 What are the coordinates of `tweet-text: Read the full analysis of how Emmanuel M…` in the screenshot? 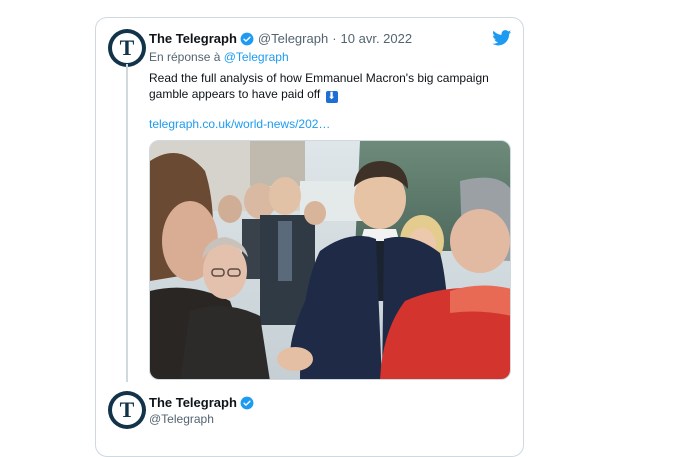 It's located at (329, 86).